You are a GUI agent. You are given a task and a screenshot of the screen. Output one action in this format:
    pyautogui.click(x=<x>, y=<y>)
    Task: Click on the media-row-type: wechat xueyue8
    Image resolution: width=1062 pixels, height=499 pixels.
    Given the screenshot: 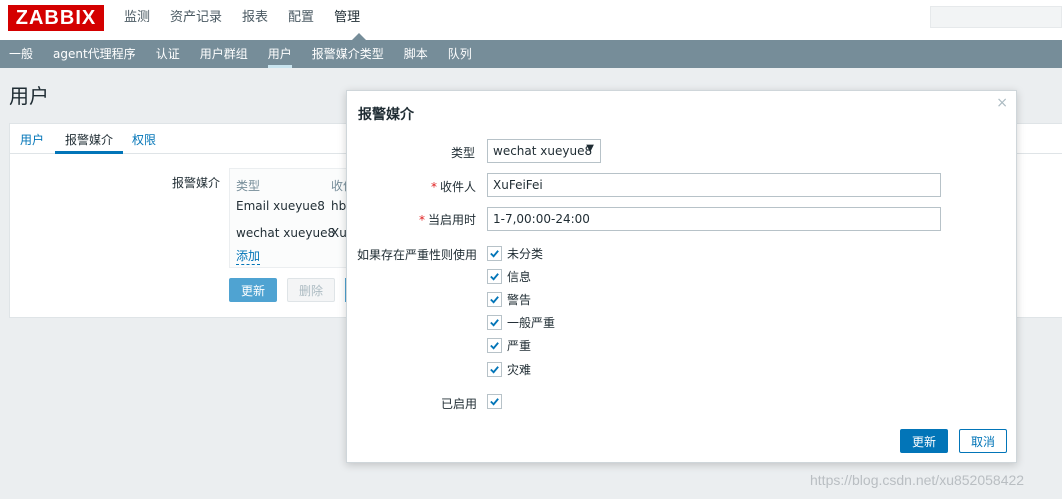 What is the action you would take?
    pyautogui.click(x=286, y=233)
    